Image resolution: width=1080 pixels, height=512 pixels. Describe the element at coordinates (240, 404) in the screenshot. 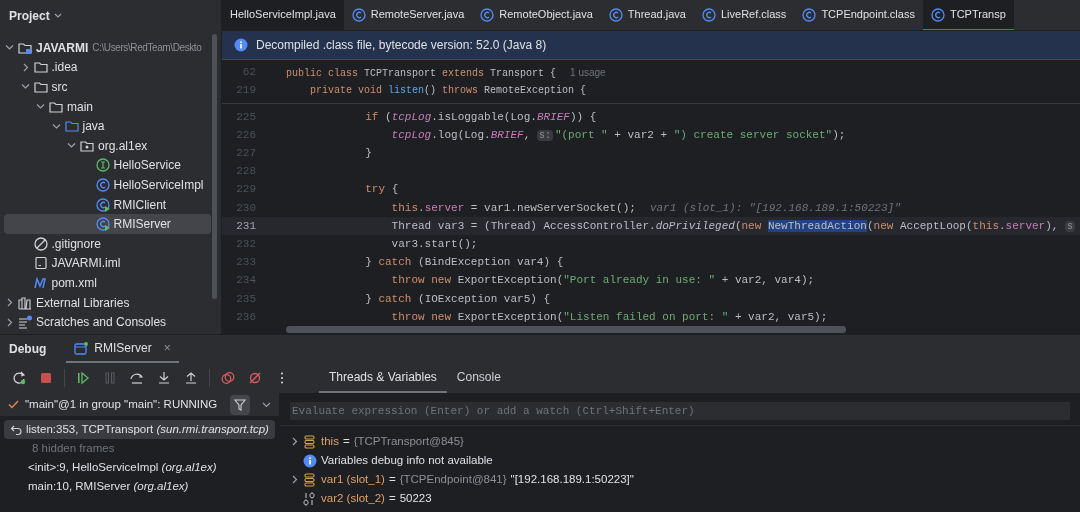

I see `filter-icon` at that location.